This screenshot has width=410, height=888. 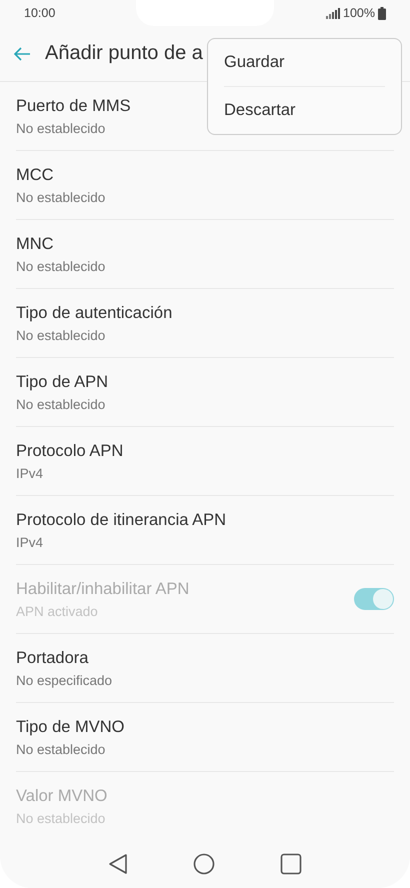 I want to click on setting-title: Portadora, so click(x=52, y=658).